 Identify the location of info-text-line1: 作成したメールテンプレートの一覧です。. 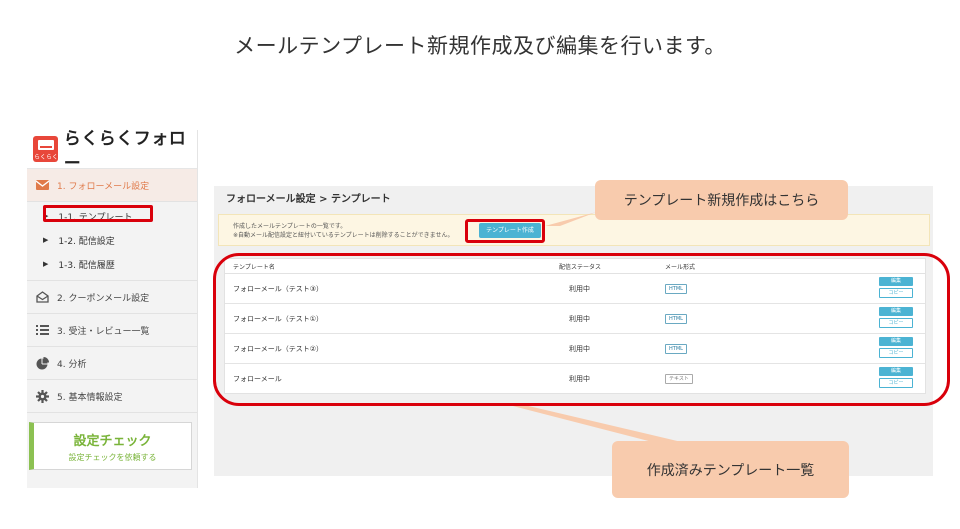
(290, 226).